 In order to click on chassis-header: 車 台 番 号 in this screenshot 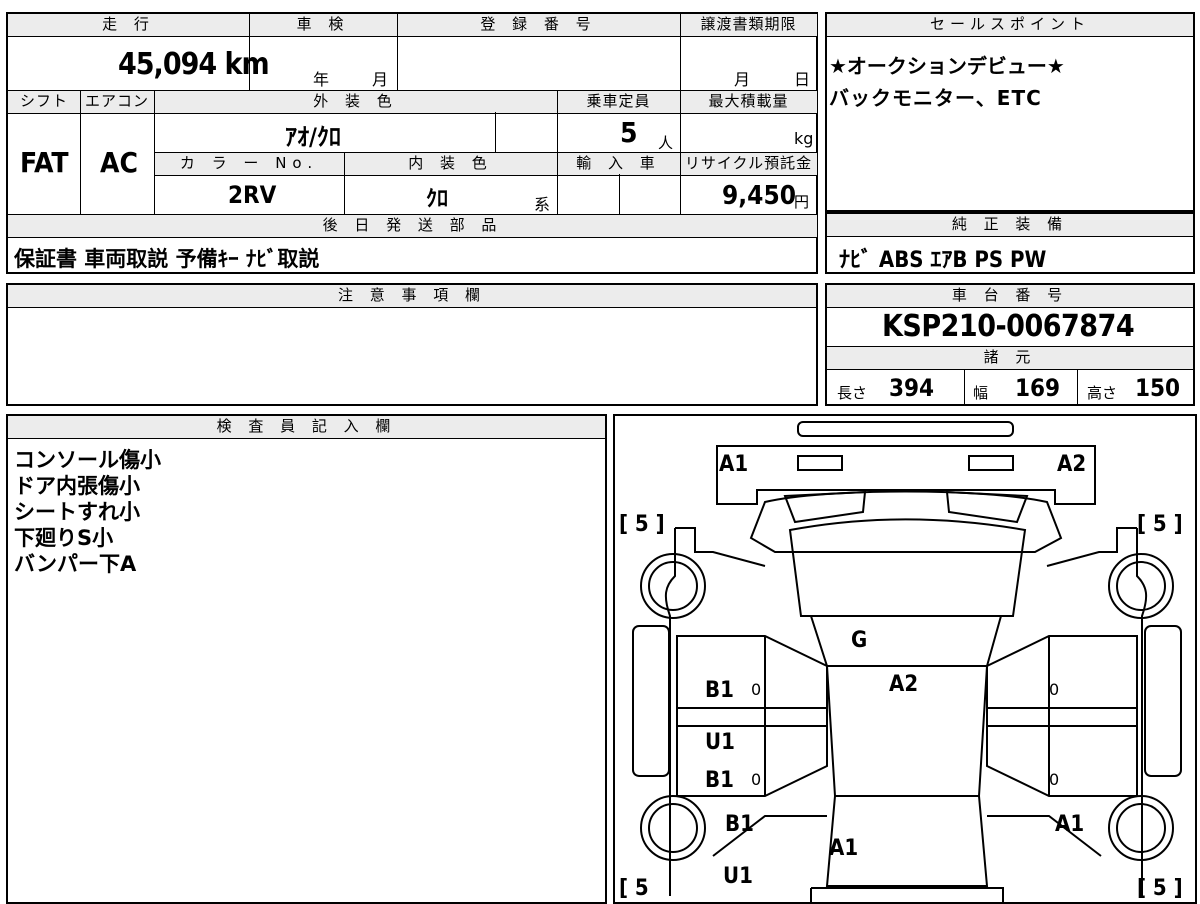, I will do `click(1010, 296)`.